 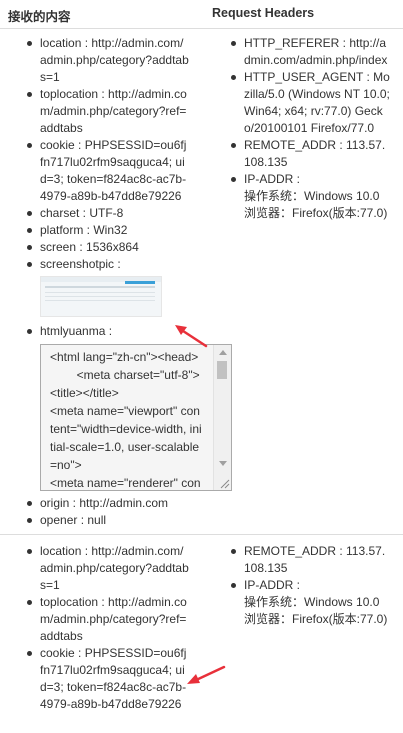 What do you see at coordinates (80, 264) in the screenshot?
I see `screenshotpic-label: screenshotpic :` at bounding box center [80, 264].